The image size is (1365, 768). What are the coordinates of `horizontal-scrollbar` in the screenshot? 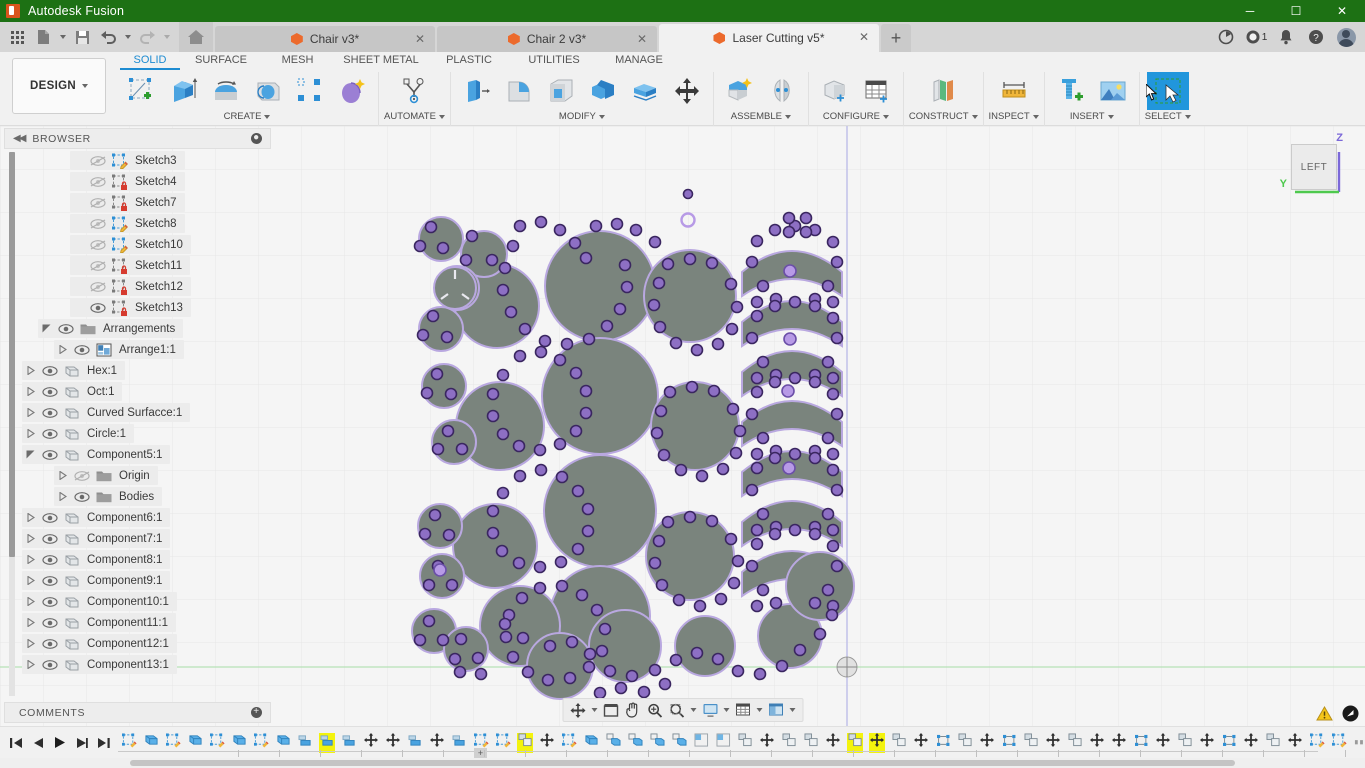 It's located at (682, 763).